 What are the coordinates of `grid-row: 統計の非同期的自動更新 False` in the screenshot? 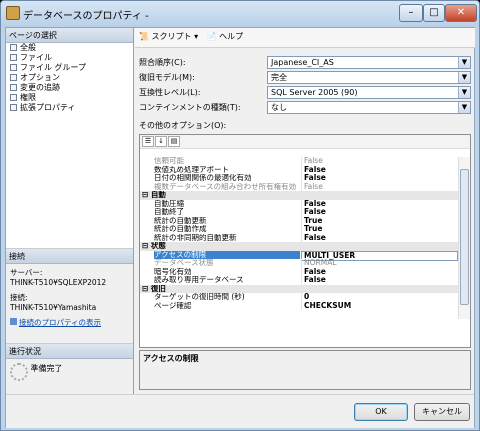 It's located at (299, 237).